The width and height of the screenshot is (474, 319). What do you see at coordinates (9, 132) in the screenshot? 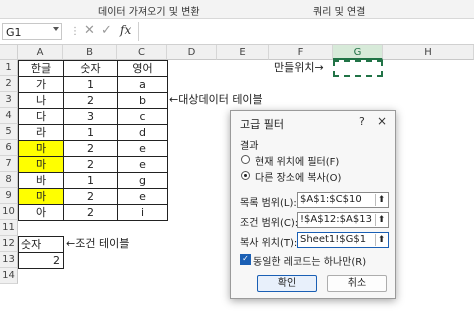
I see `row-header-5: 5` at bounding box center [9, 132].